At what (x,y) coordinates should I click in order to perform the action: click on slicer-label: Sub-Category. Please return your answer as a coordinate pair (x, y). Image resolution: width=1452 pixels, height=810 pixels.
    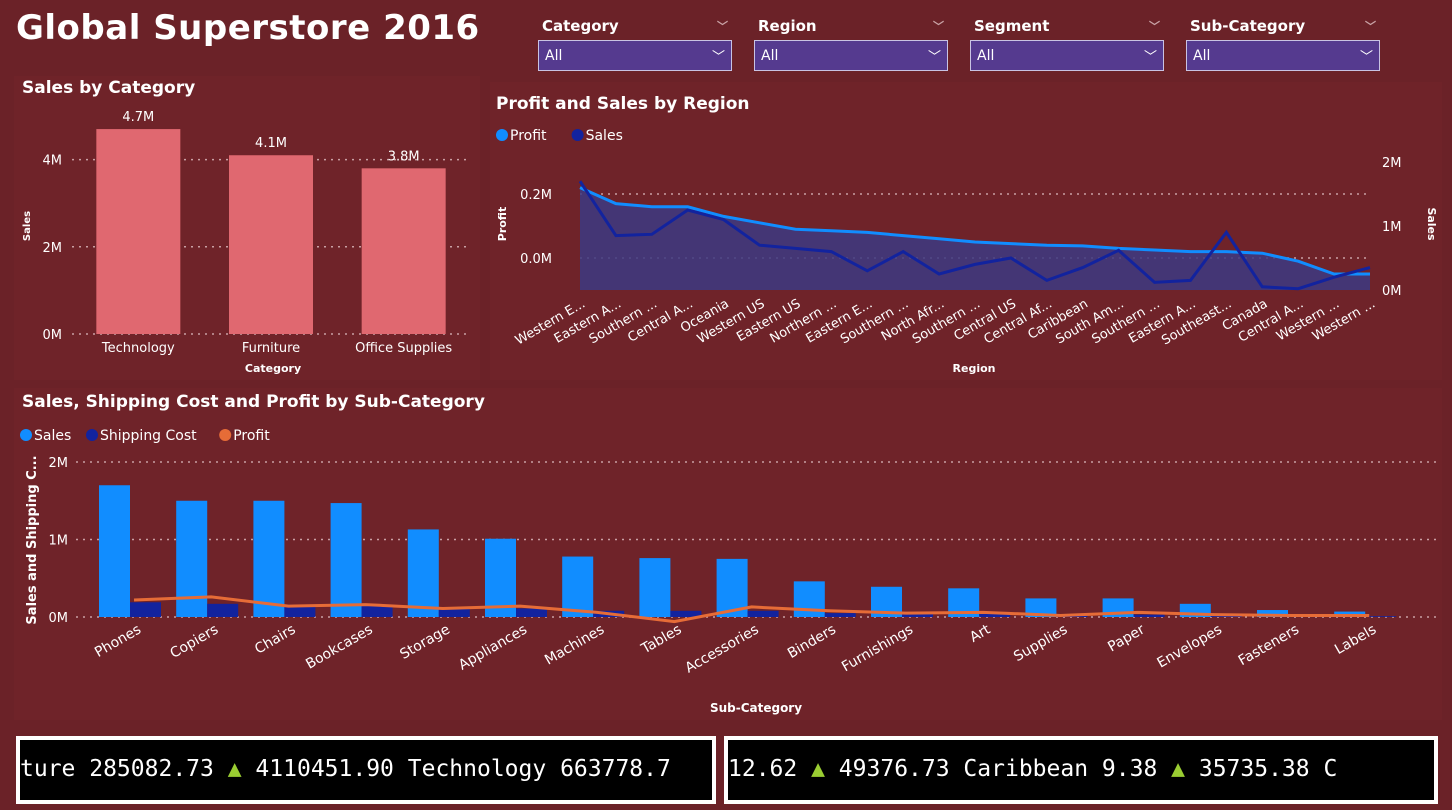
    Looking at the image, I should click on (1248, 26).